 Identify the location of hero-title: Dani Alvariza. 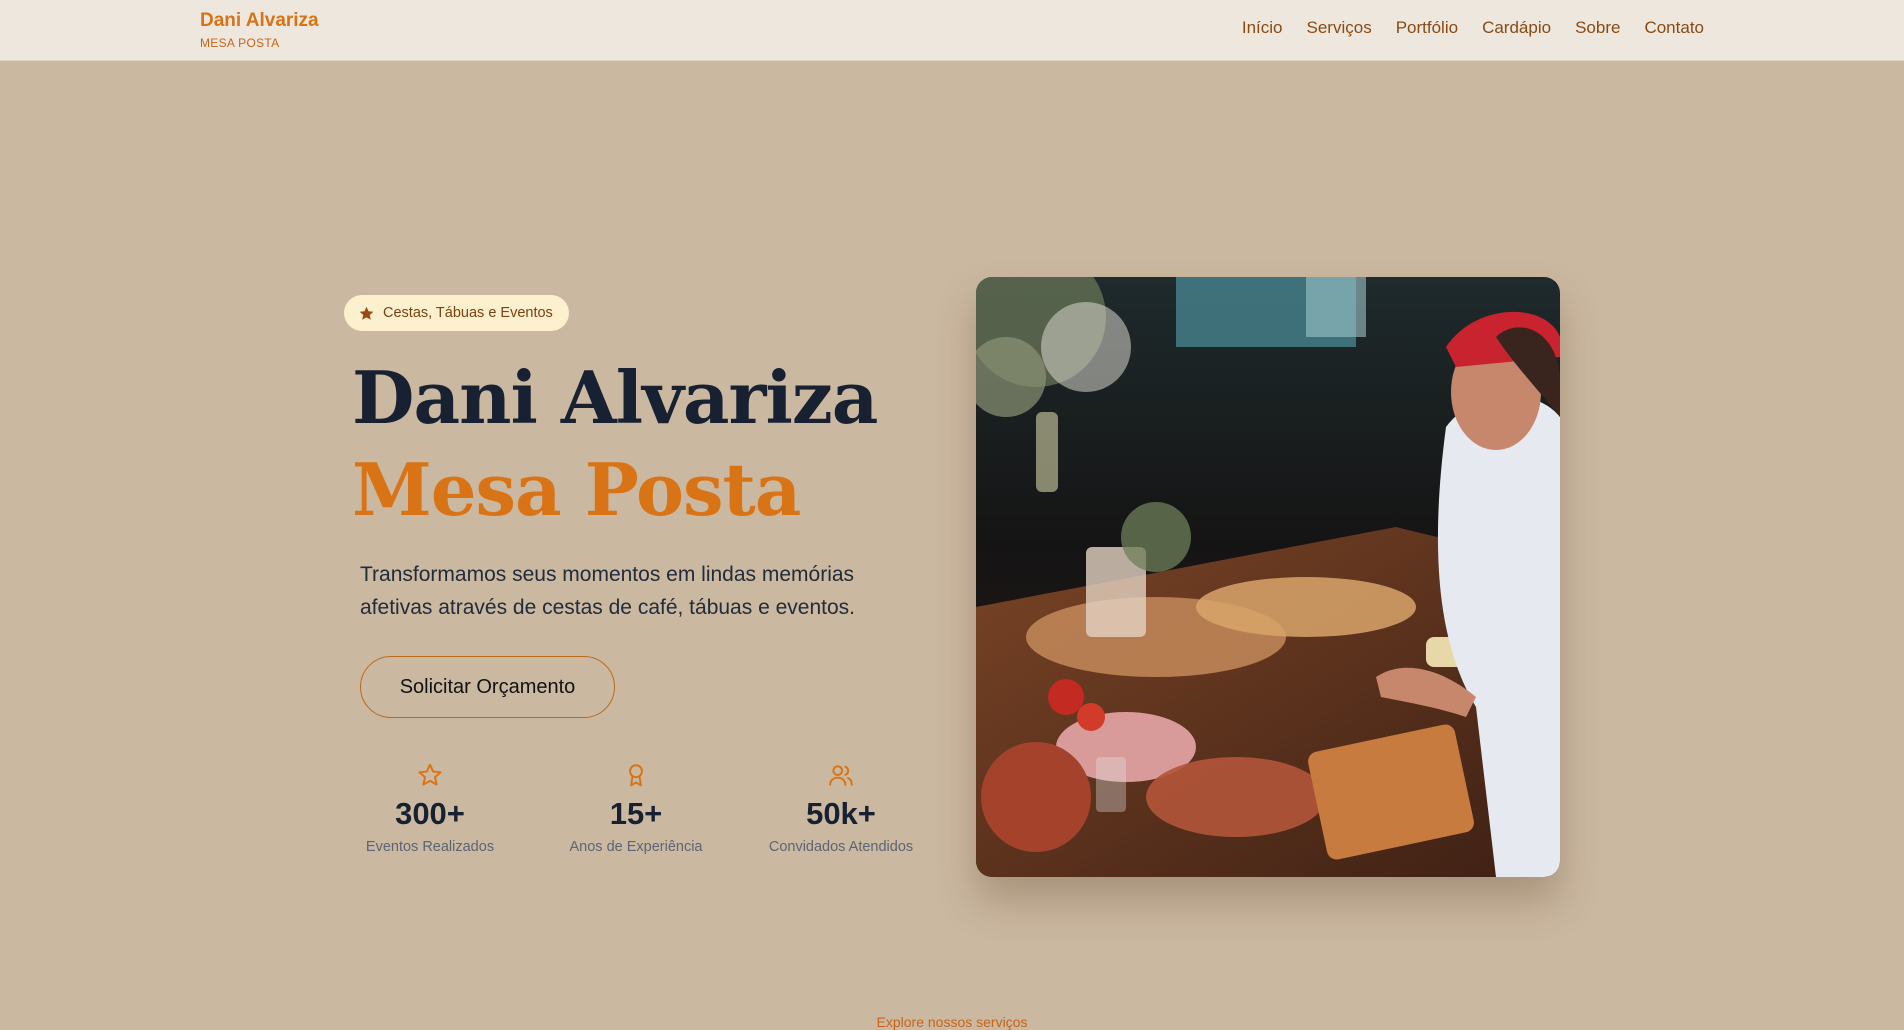
(615, 397).